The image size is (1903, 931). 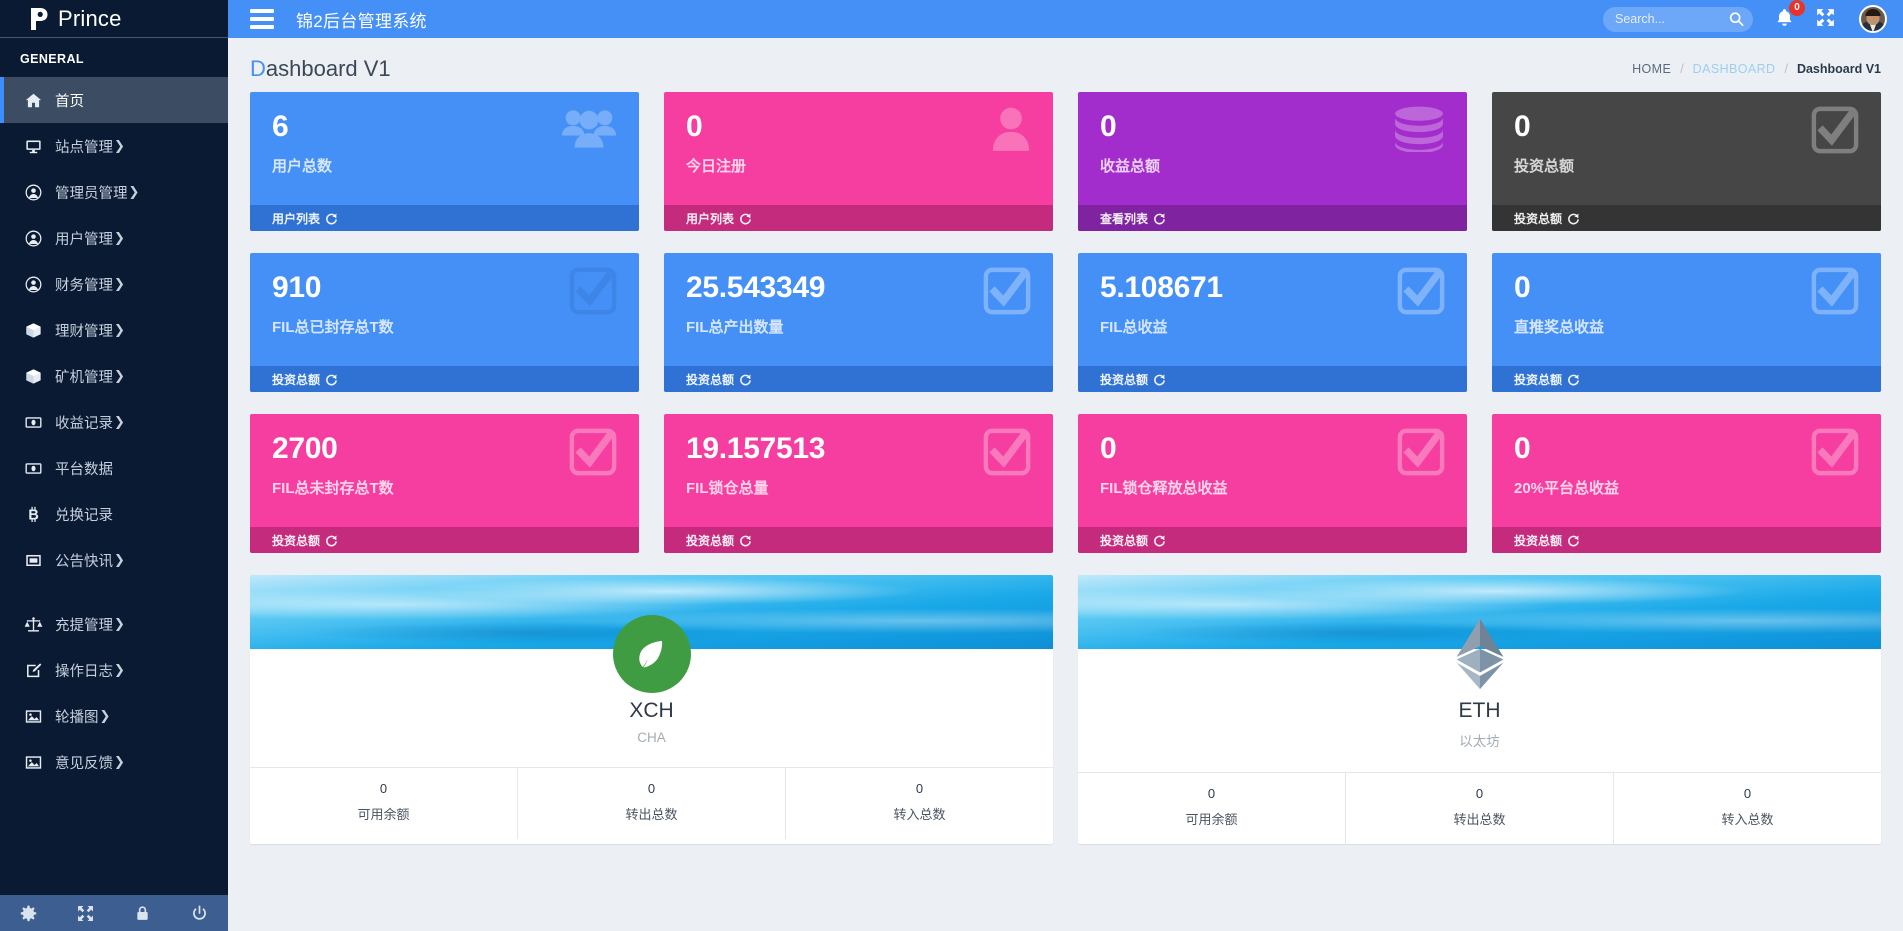 I want to click on stat-card-body: 5.108671 FIL总收益, so click(x=1272, y=309).